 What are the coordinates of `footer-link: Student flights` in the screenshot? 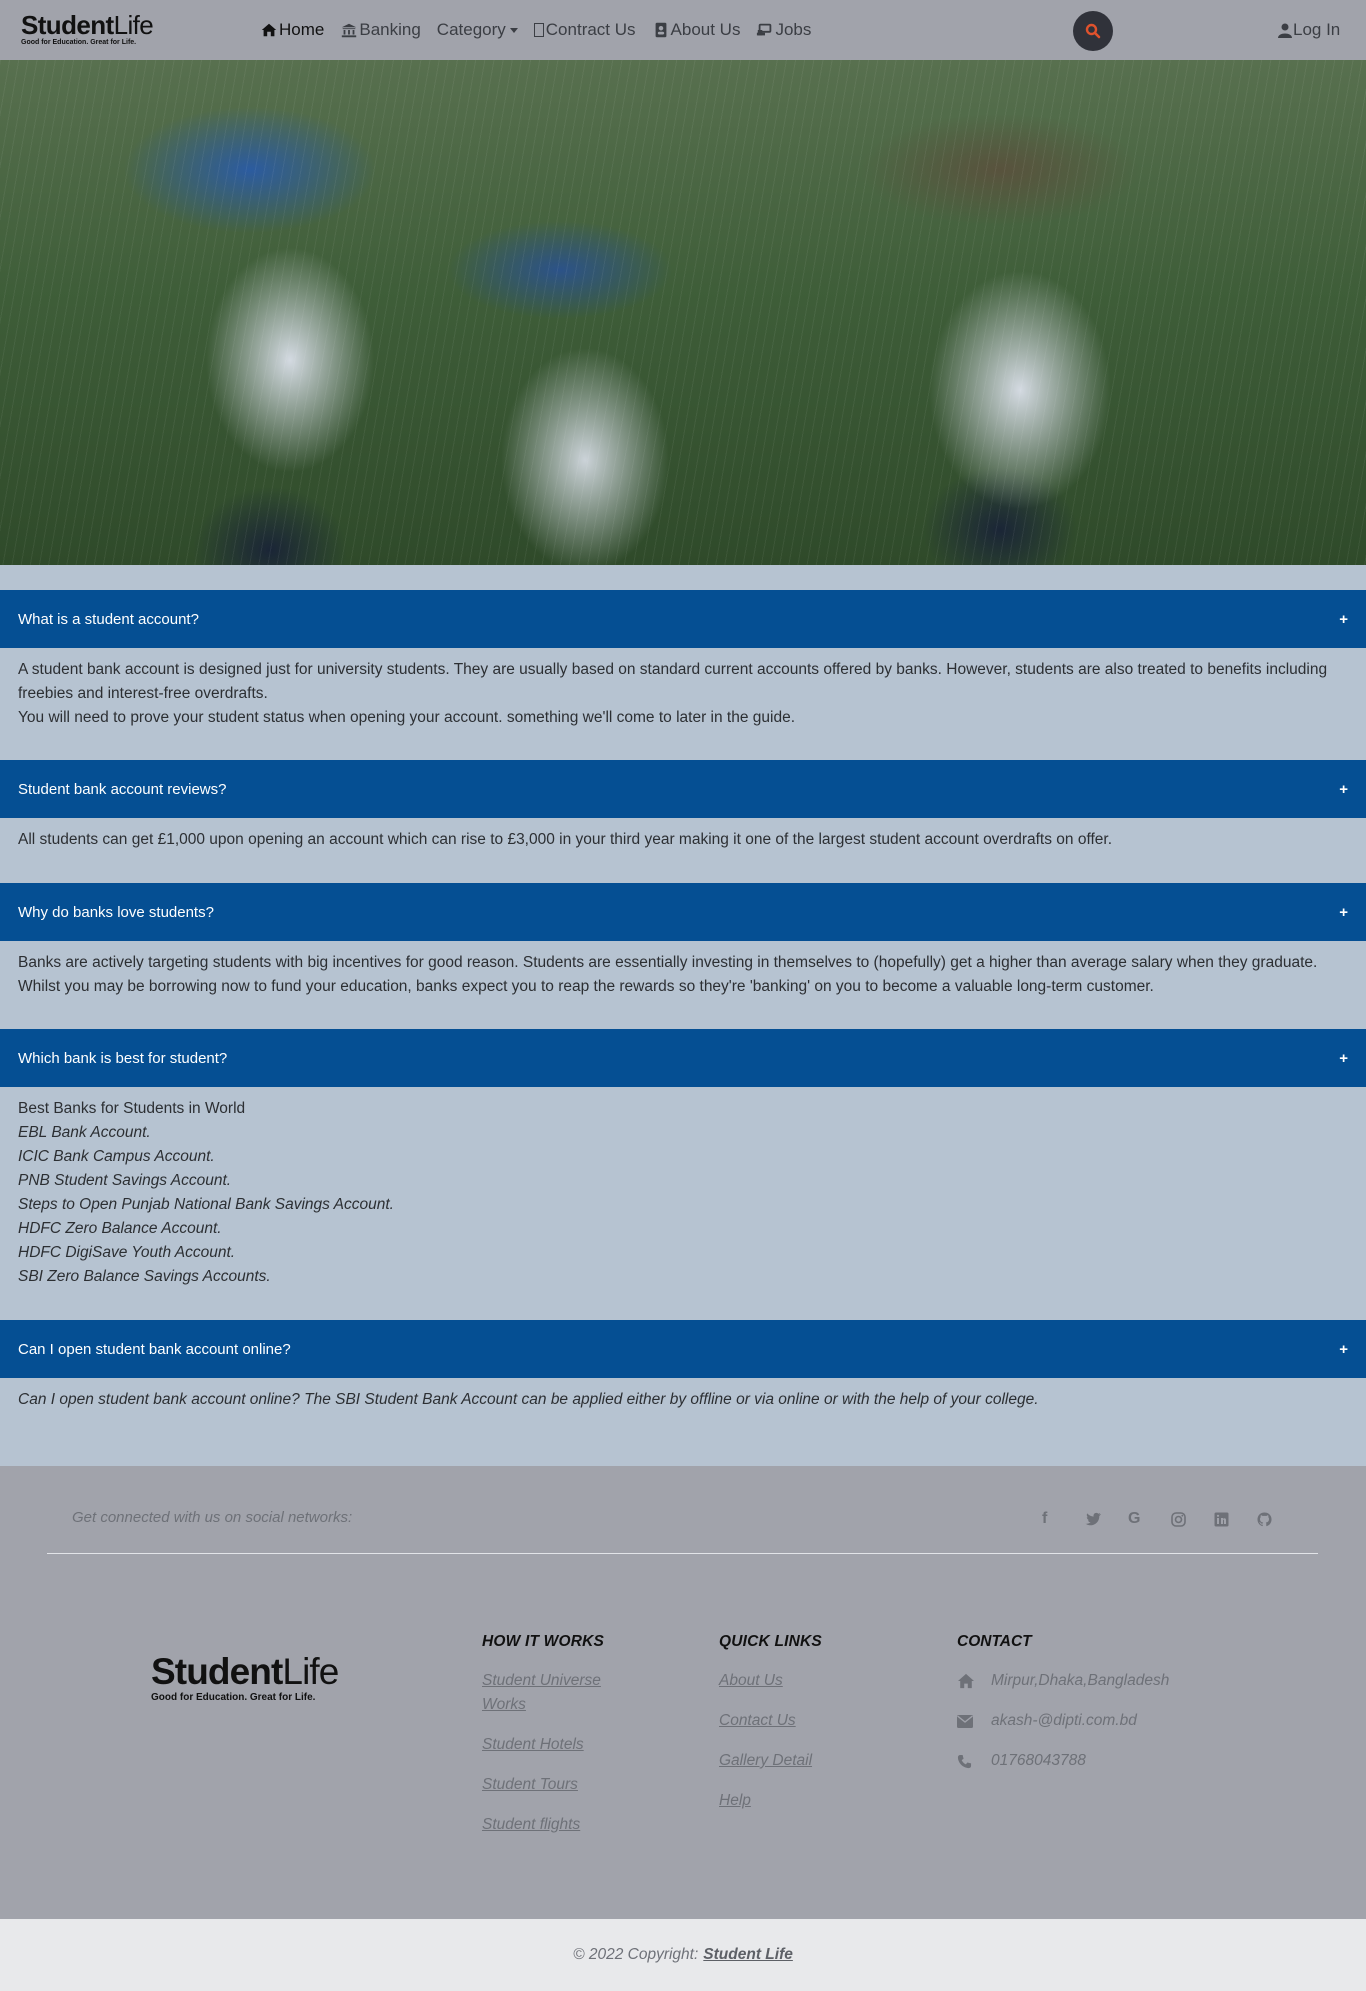 It's located at (562, 1825).